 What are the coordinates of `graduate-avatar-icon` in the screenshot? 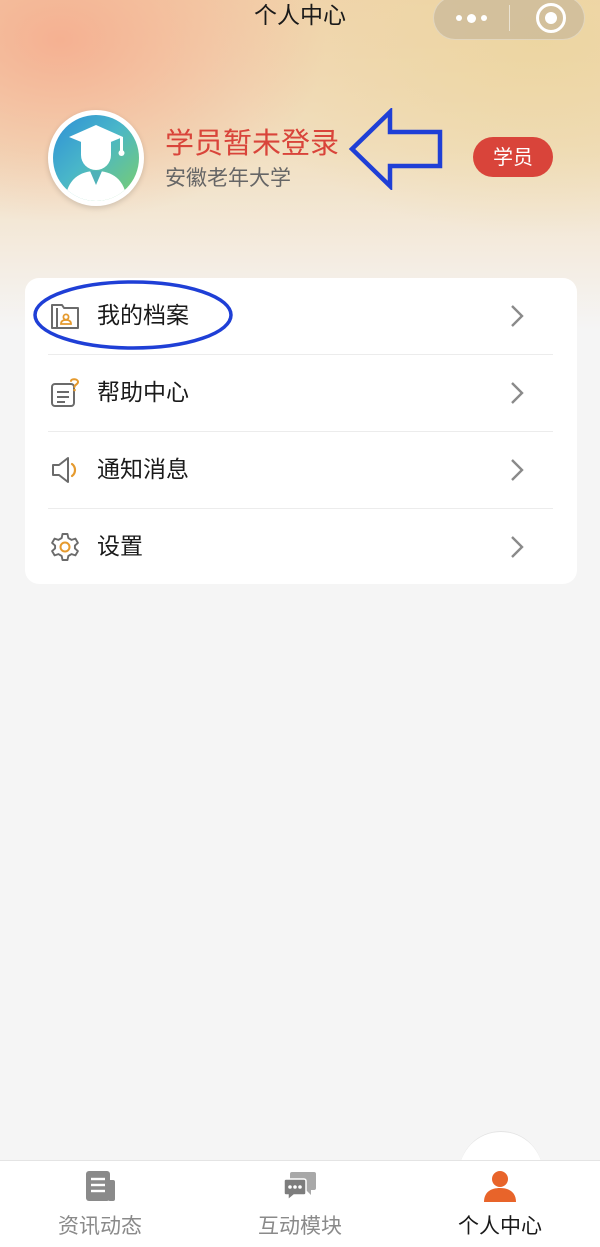 It's located at (96, 163).